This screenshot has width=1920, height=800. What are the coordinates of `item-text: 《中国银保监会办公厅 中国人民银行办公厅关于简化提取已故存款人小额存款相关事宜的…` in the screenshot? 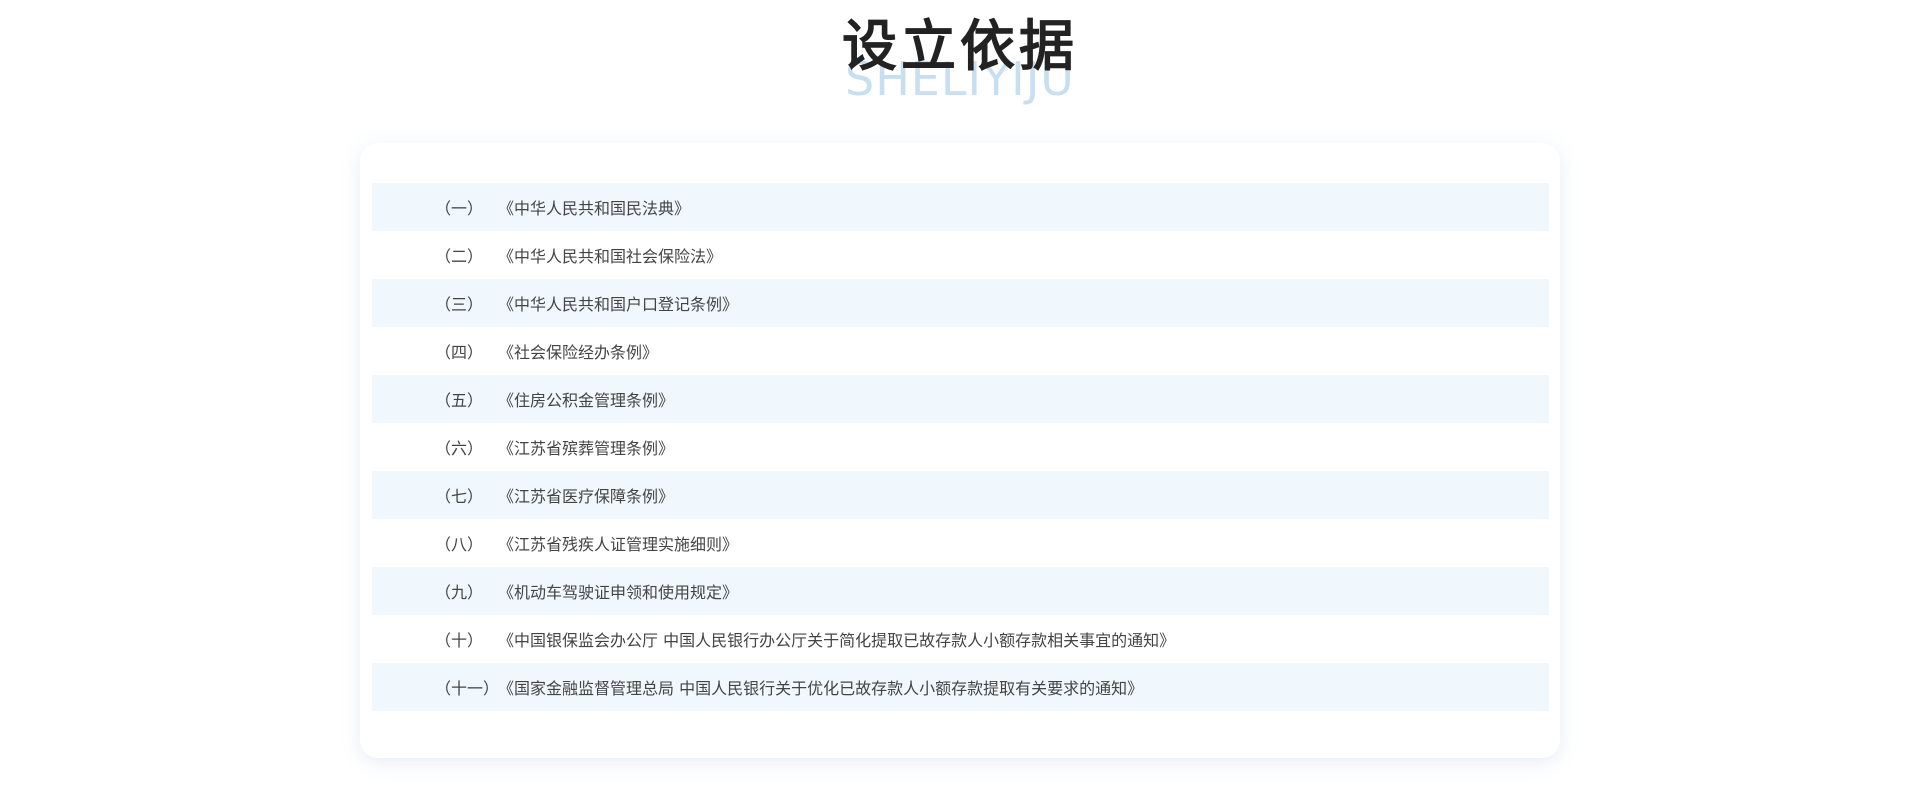 It's located at (837, 640).